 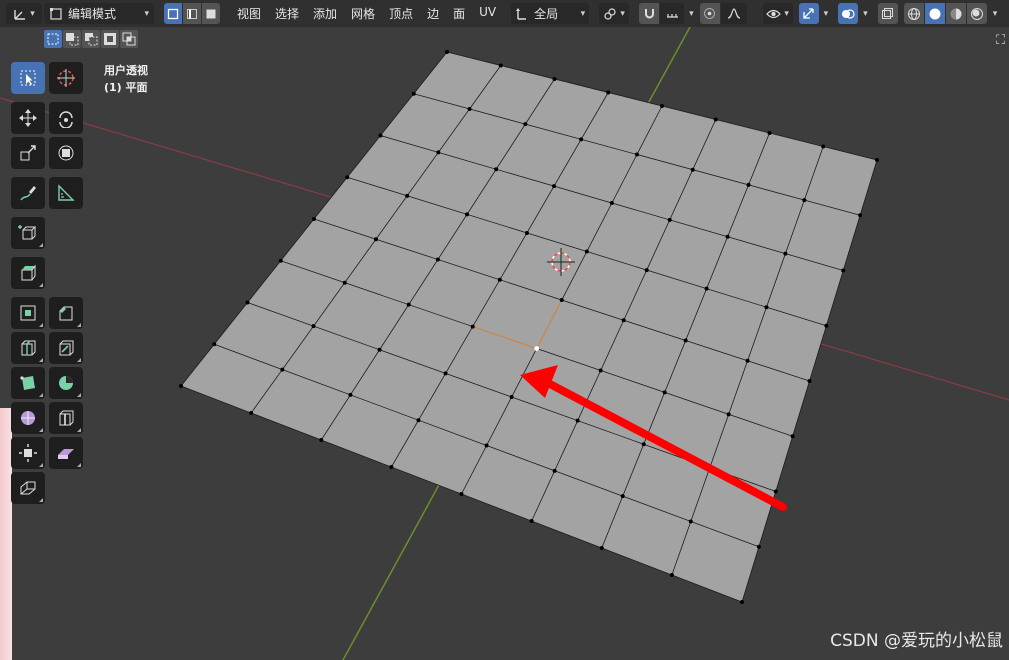 What do you see at coordinates (72, 39) in the screenshot?
I see `select-extend-button` at bounding box center [72, 39].